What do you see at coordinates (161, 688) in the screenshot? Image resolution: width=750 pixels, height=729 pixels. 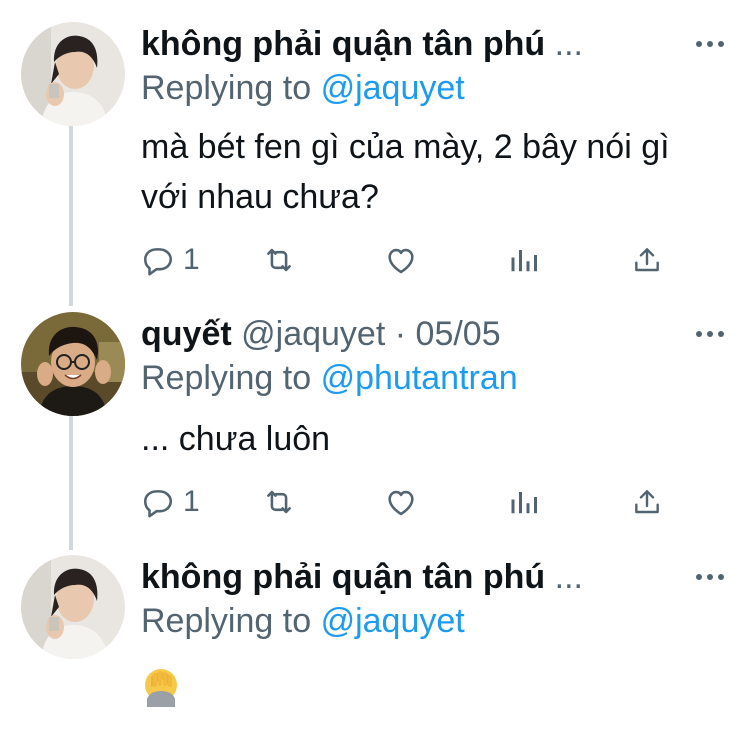 I see `facepalm-emoji` at bounding box center [161, 688].